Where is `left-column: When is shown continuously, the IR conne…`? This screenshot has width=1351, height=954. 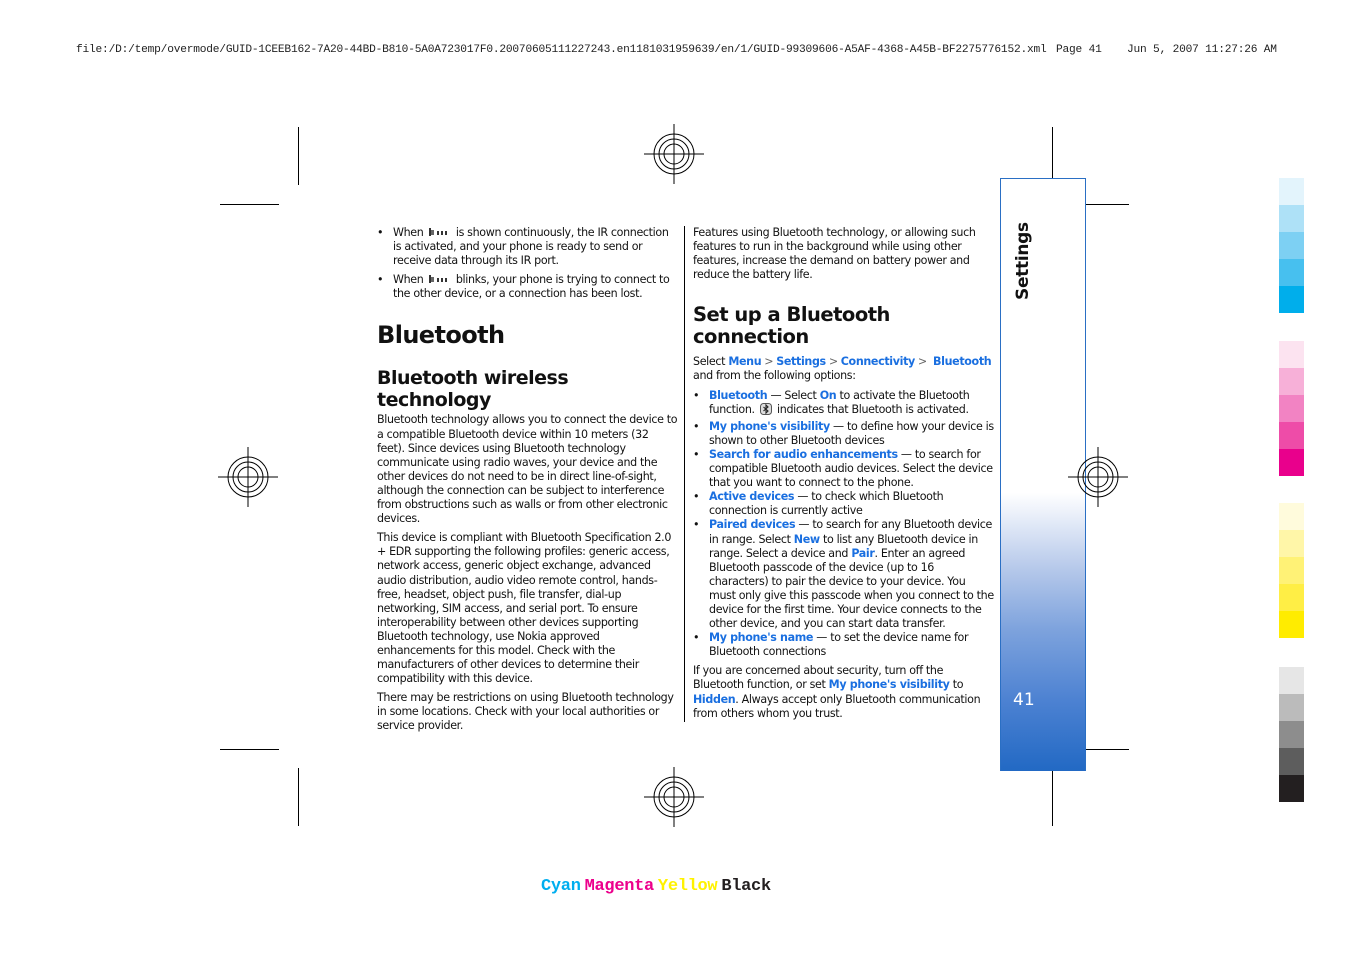
left-column: When is shown continuously, the IR conne… is located at coordinates (528, 480).